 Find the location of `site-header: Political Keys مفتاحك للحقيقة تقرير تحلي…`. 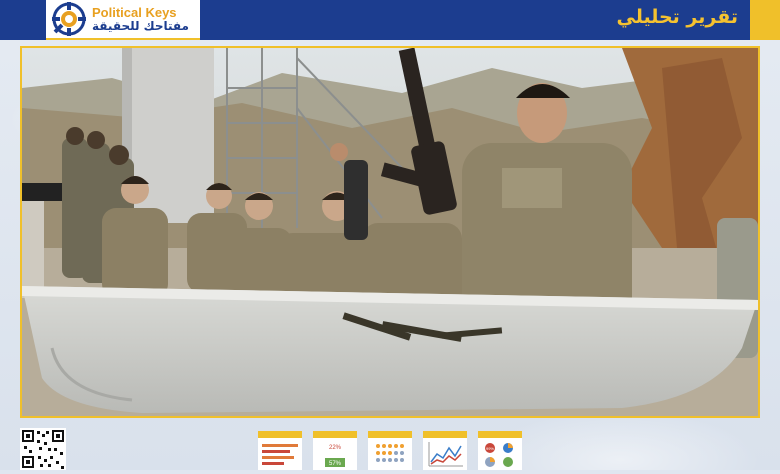

site-header: Political Keys مفتاحك للحقيقة تقرير تحلي… is located at coordinates (390, 20).